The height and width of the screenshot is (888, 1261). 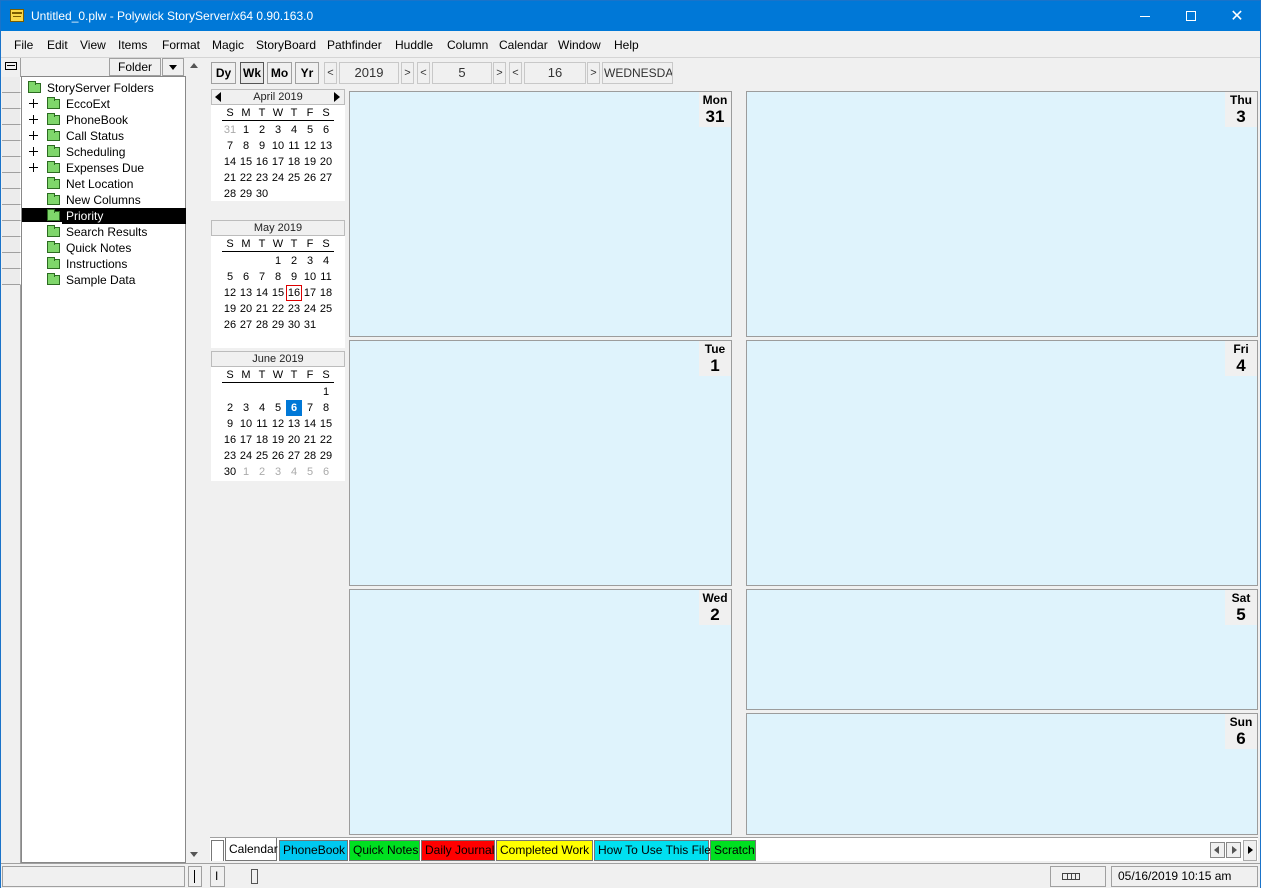 I want to click on month-view-button: Mo, so click(x=279, y=73).